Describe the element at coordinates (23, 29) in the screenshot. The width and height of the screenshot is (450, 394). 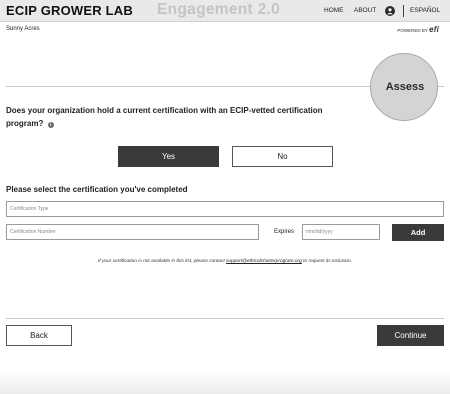
I see `organization-name: Sunny Acres` at that location.